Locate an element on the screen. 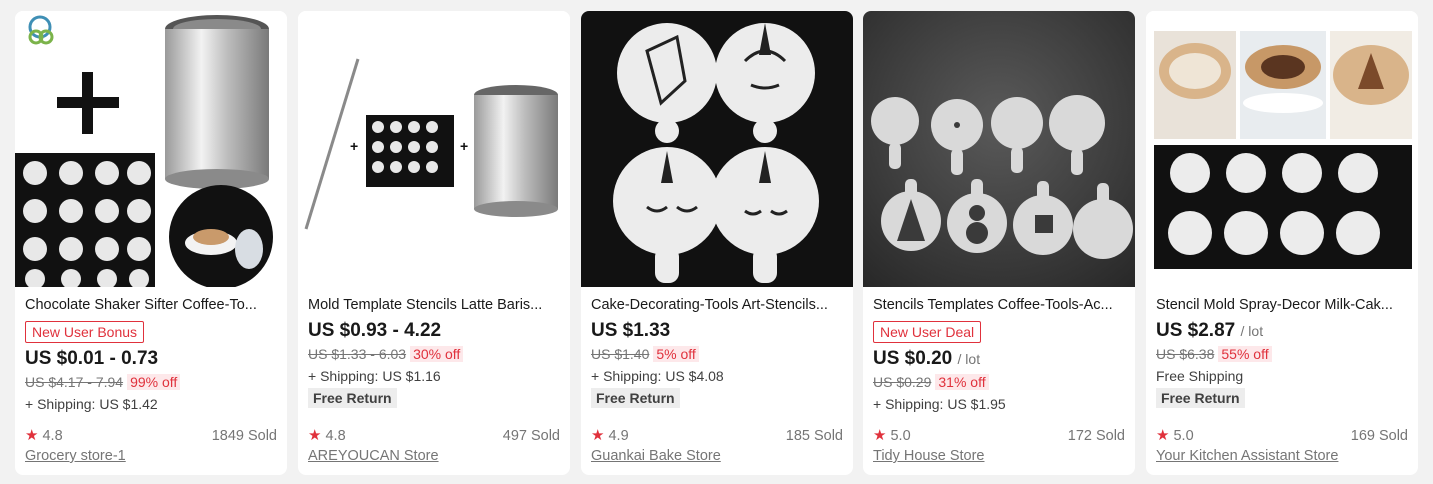  store-link: Grocery store-1 is located at coordinates (151, 456).